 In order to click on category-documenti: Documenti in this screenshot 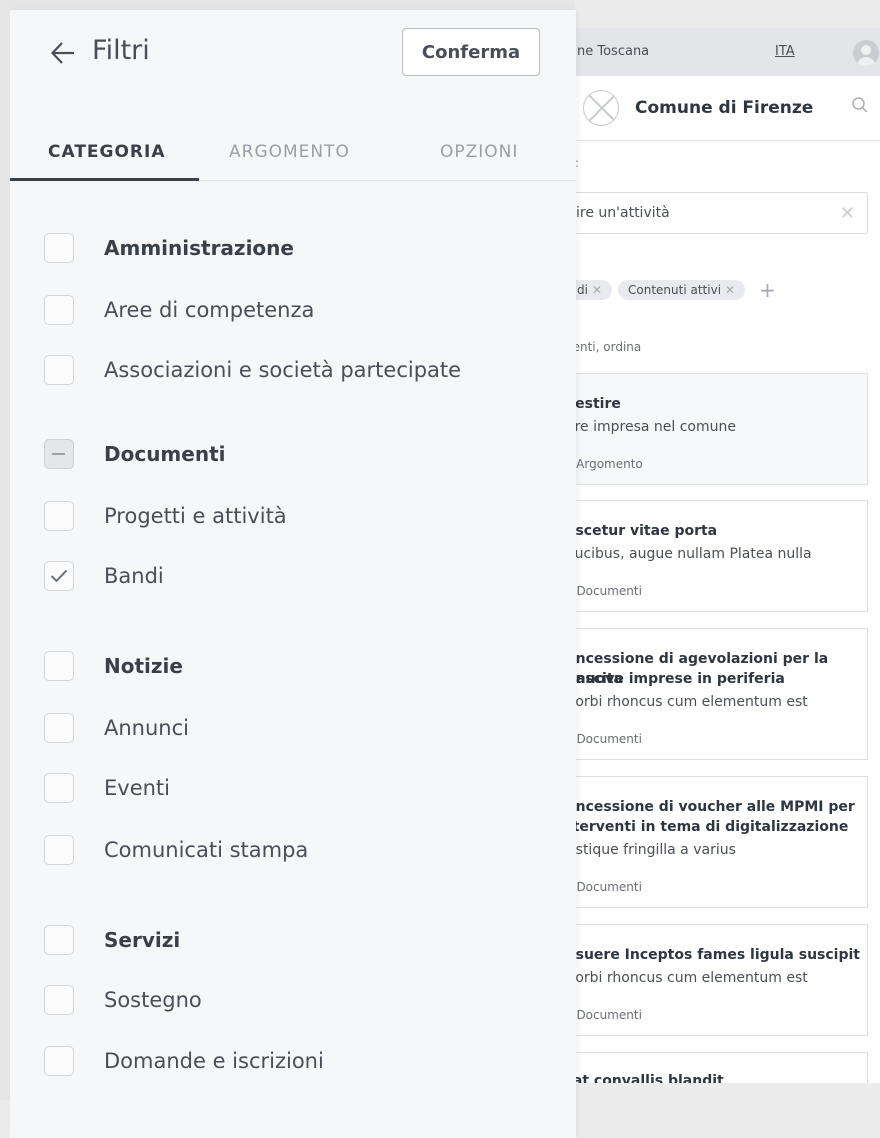, I will do `click(135, 454)`.